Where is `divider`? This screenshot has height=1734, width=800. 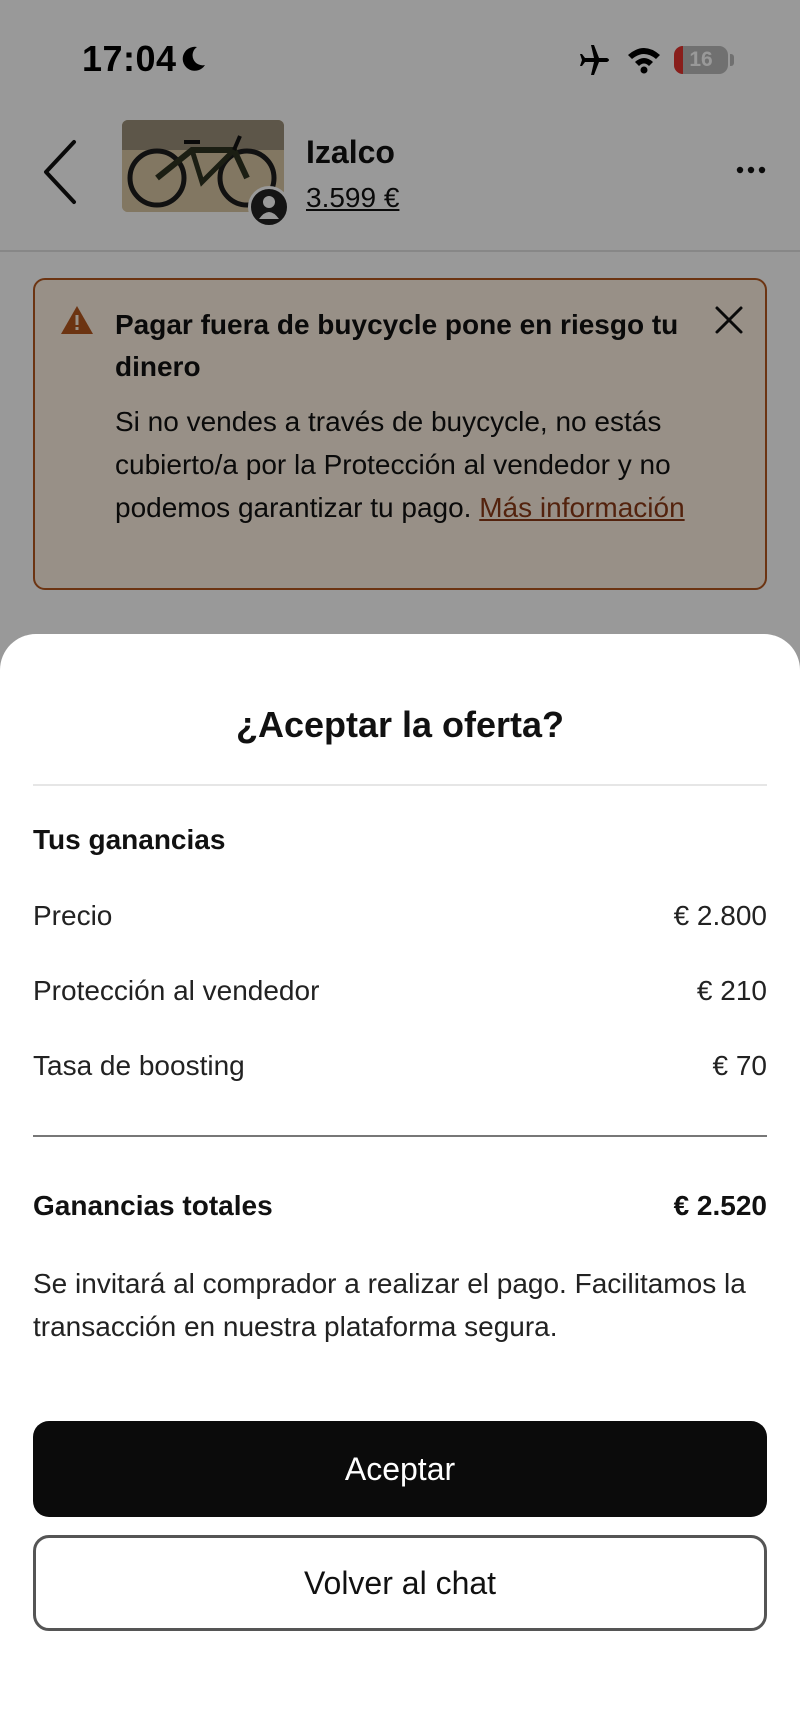 divider is located at coordinates (400, 785).